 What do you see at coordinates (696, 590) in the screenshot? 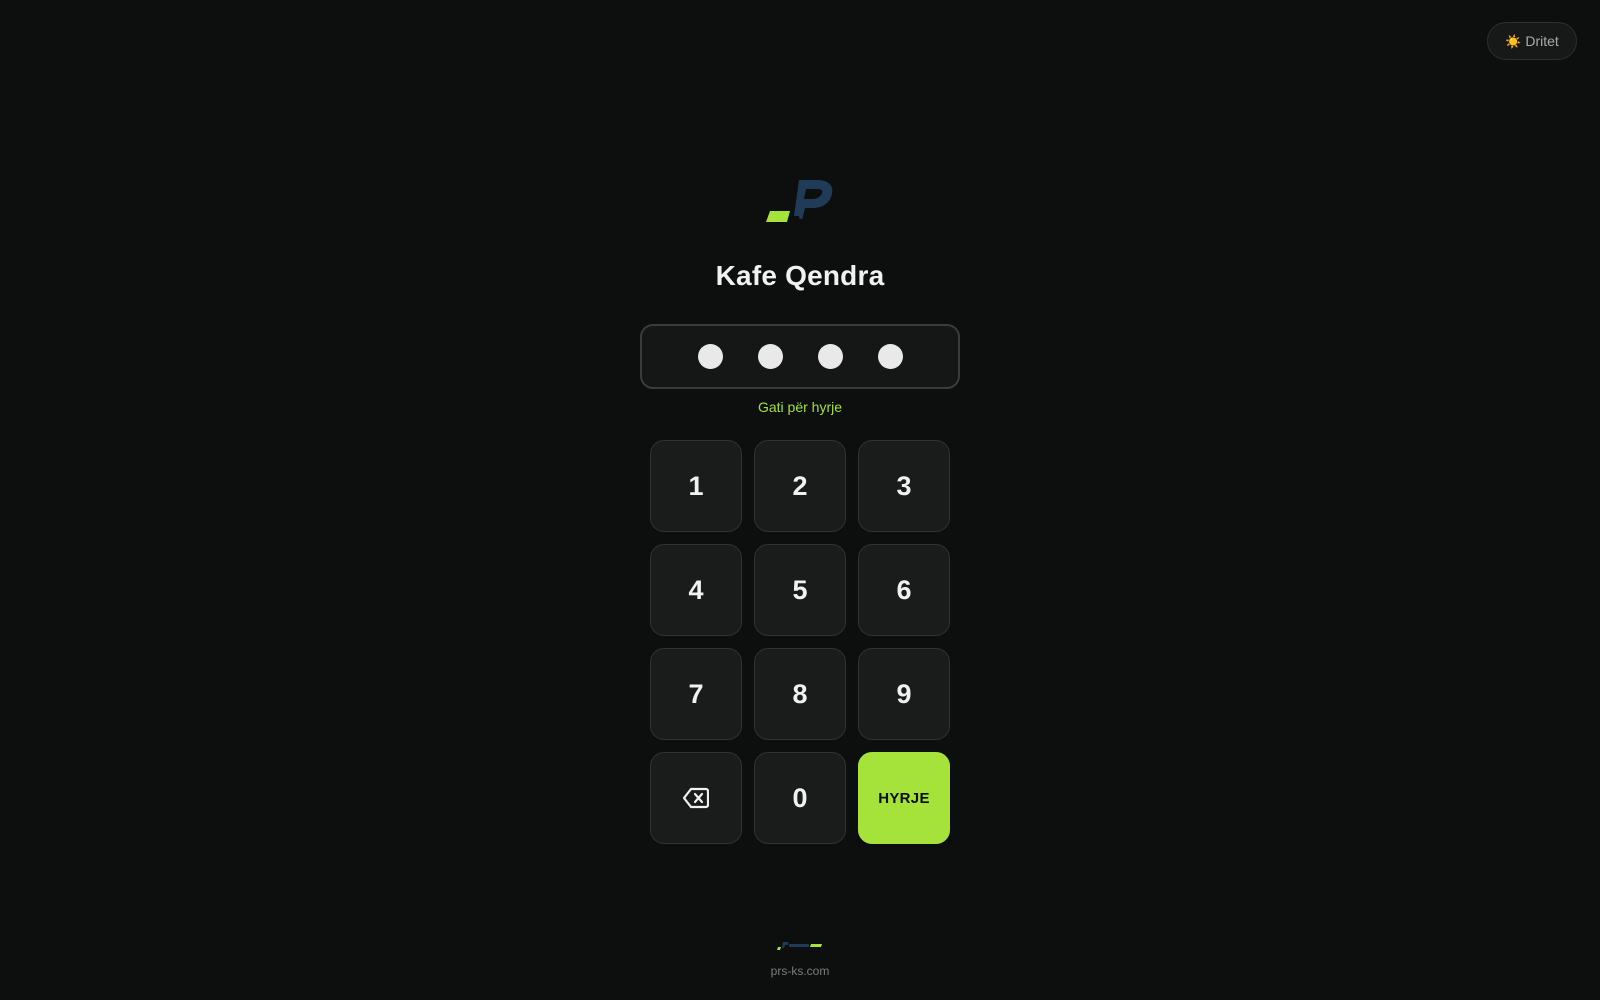
I see `key-4: 4` at bounding box center [696, 590].